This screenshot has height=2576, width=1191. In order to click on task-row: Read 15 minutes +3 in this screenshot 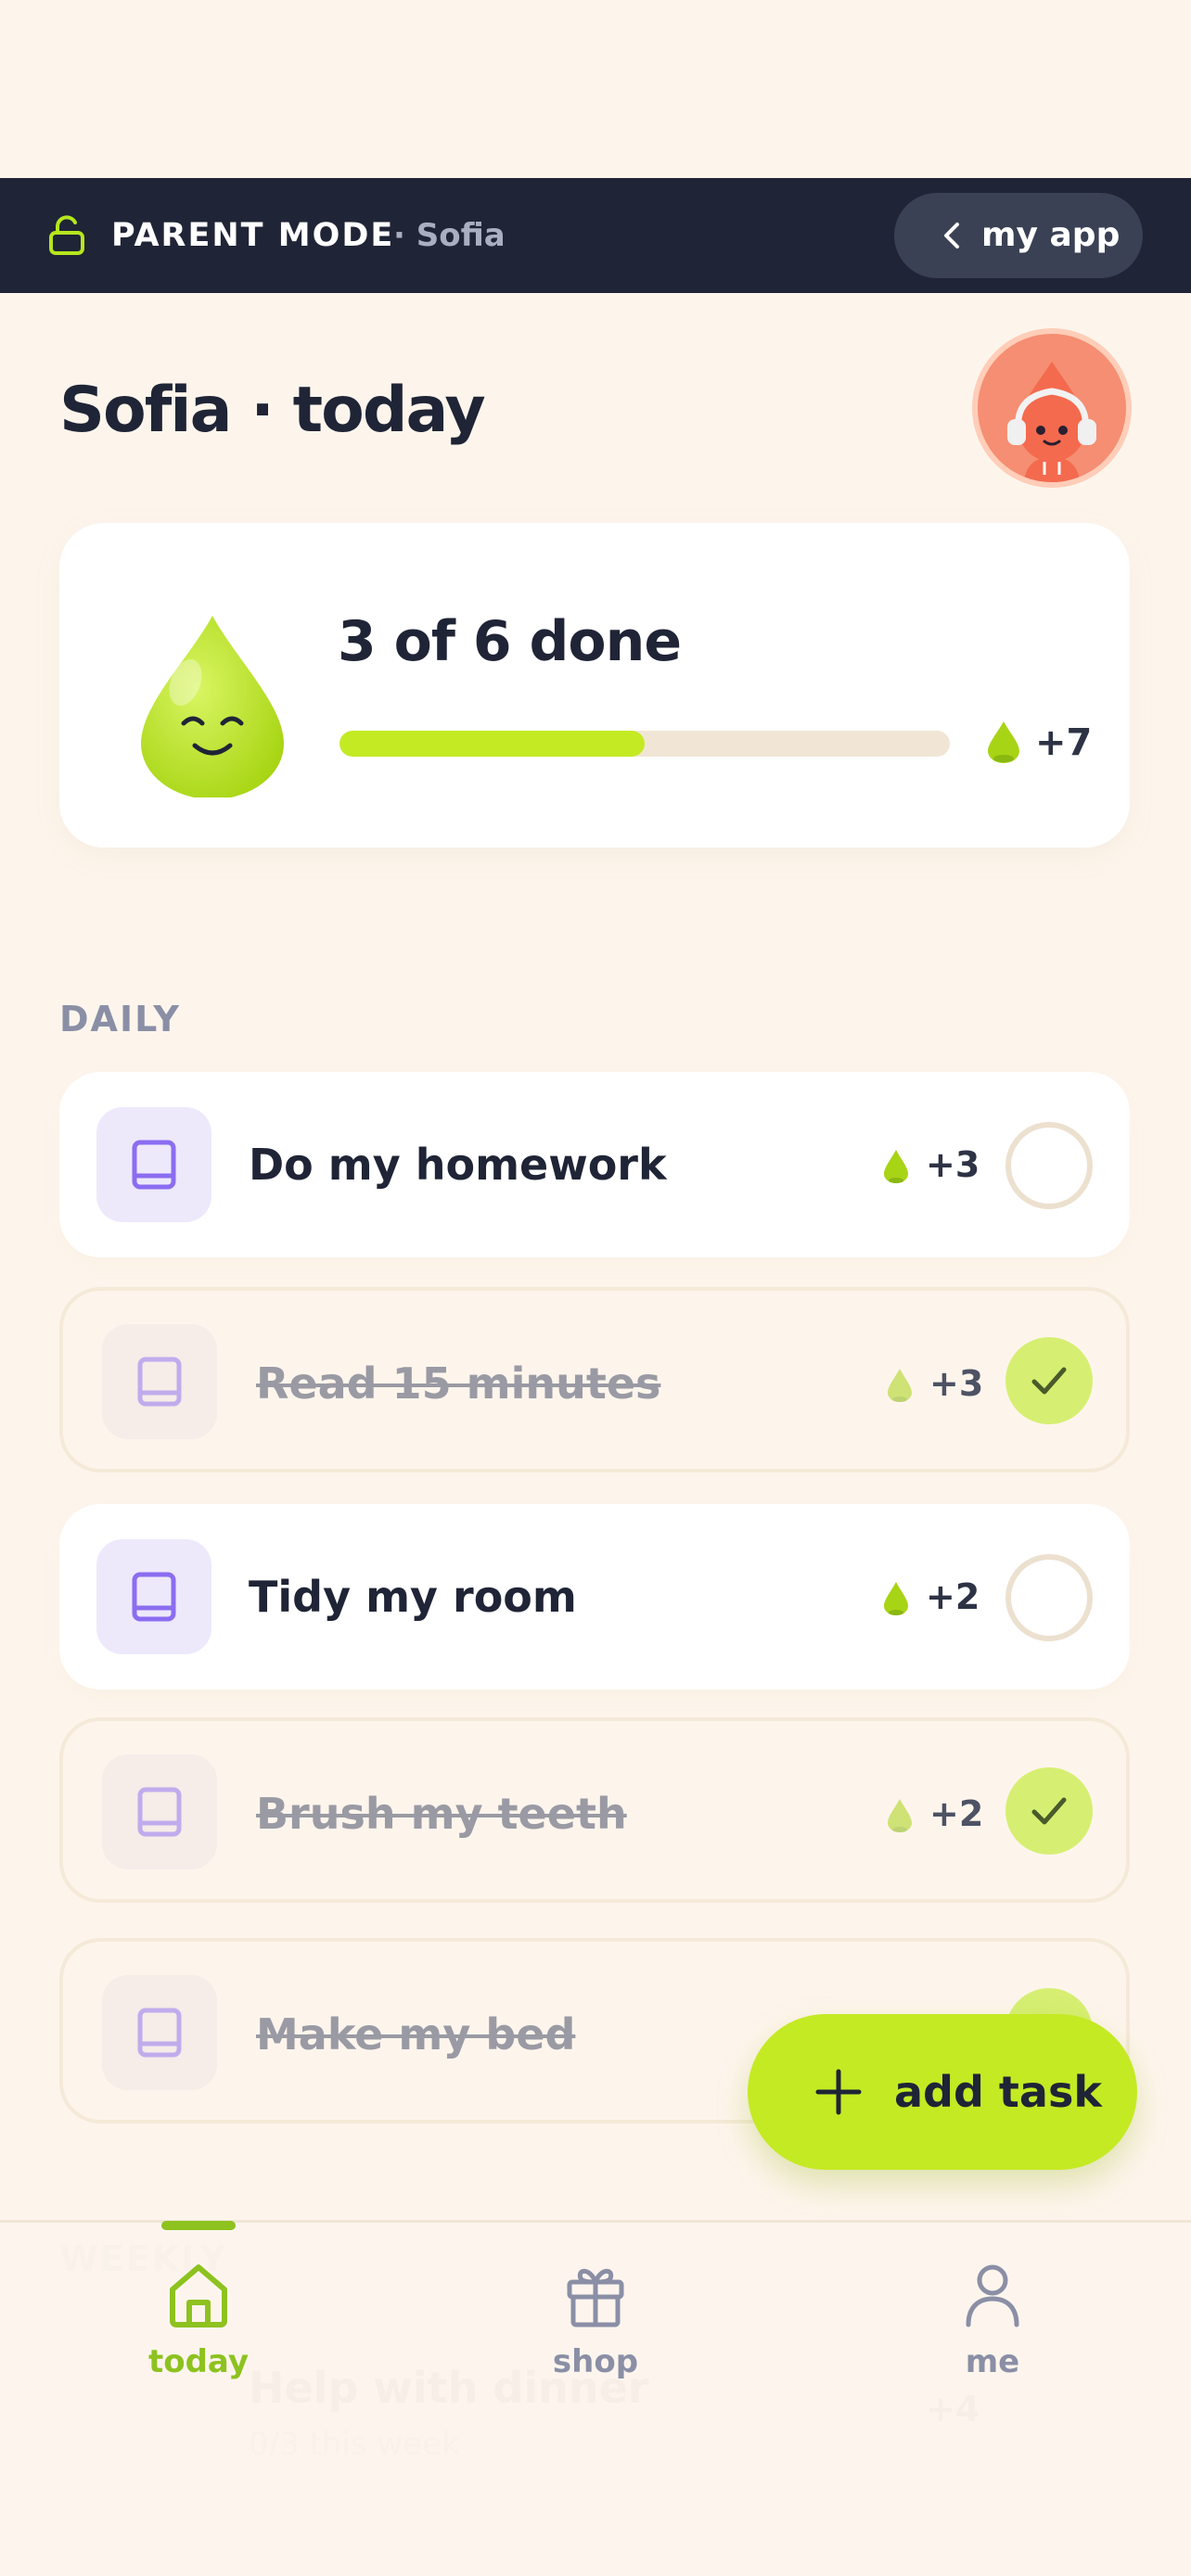, I will do `click(594, 1380)`.